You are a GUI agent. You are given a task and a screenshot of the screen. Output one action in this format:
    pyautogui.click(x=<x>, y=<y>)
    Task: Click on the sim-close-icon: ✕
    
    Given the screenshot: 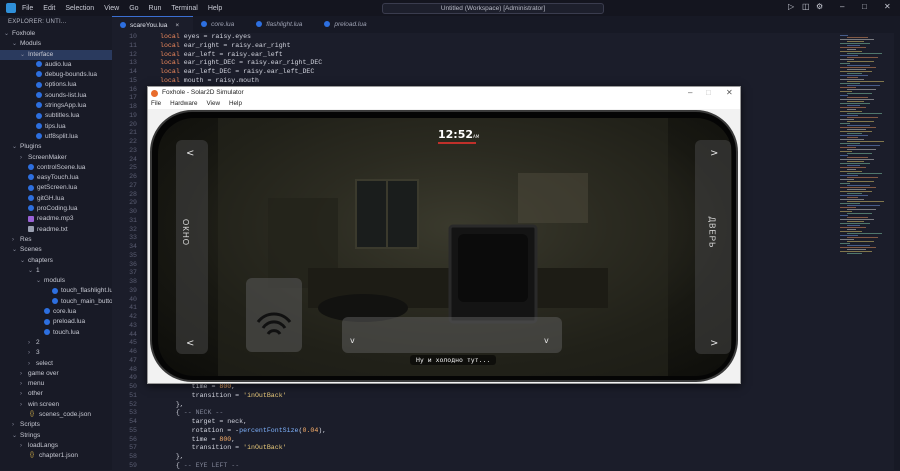 What is the action you would take?
    pyautogui.click(x=729, y=93)
    